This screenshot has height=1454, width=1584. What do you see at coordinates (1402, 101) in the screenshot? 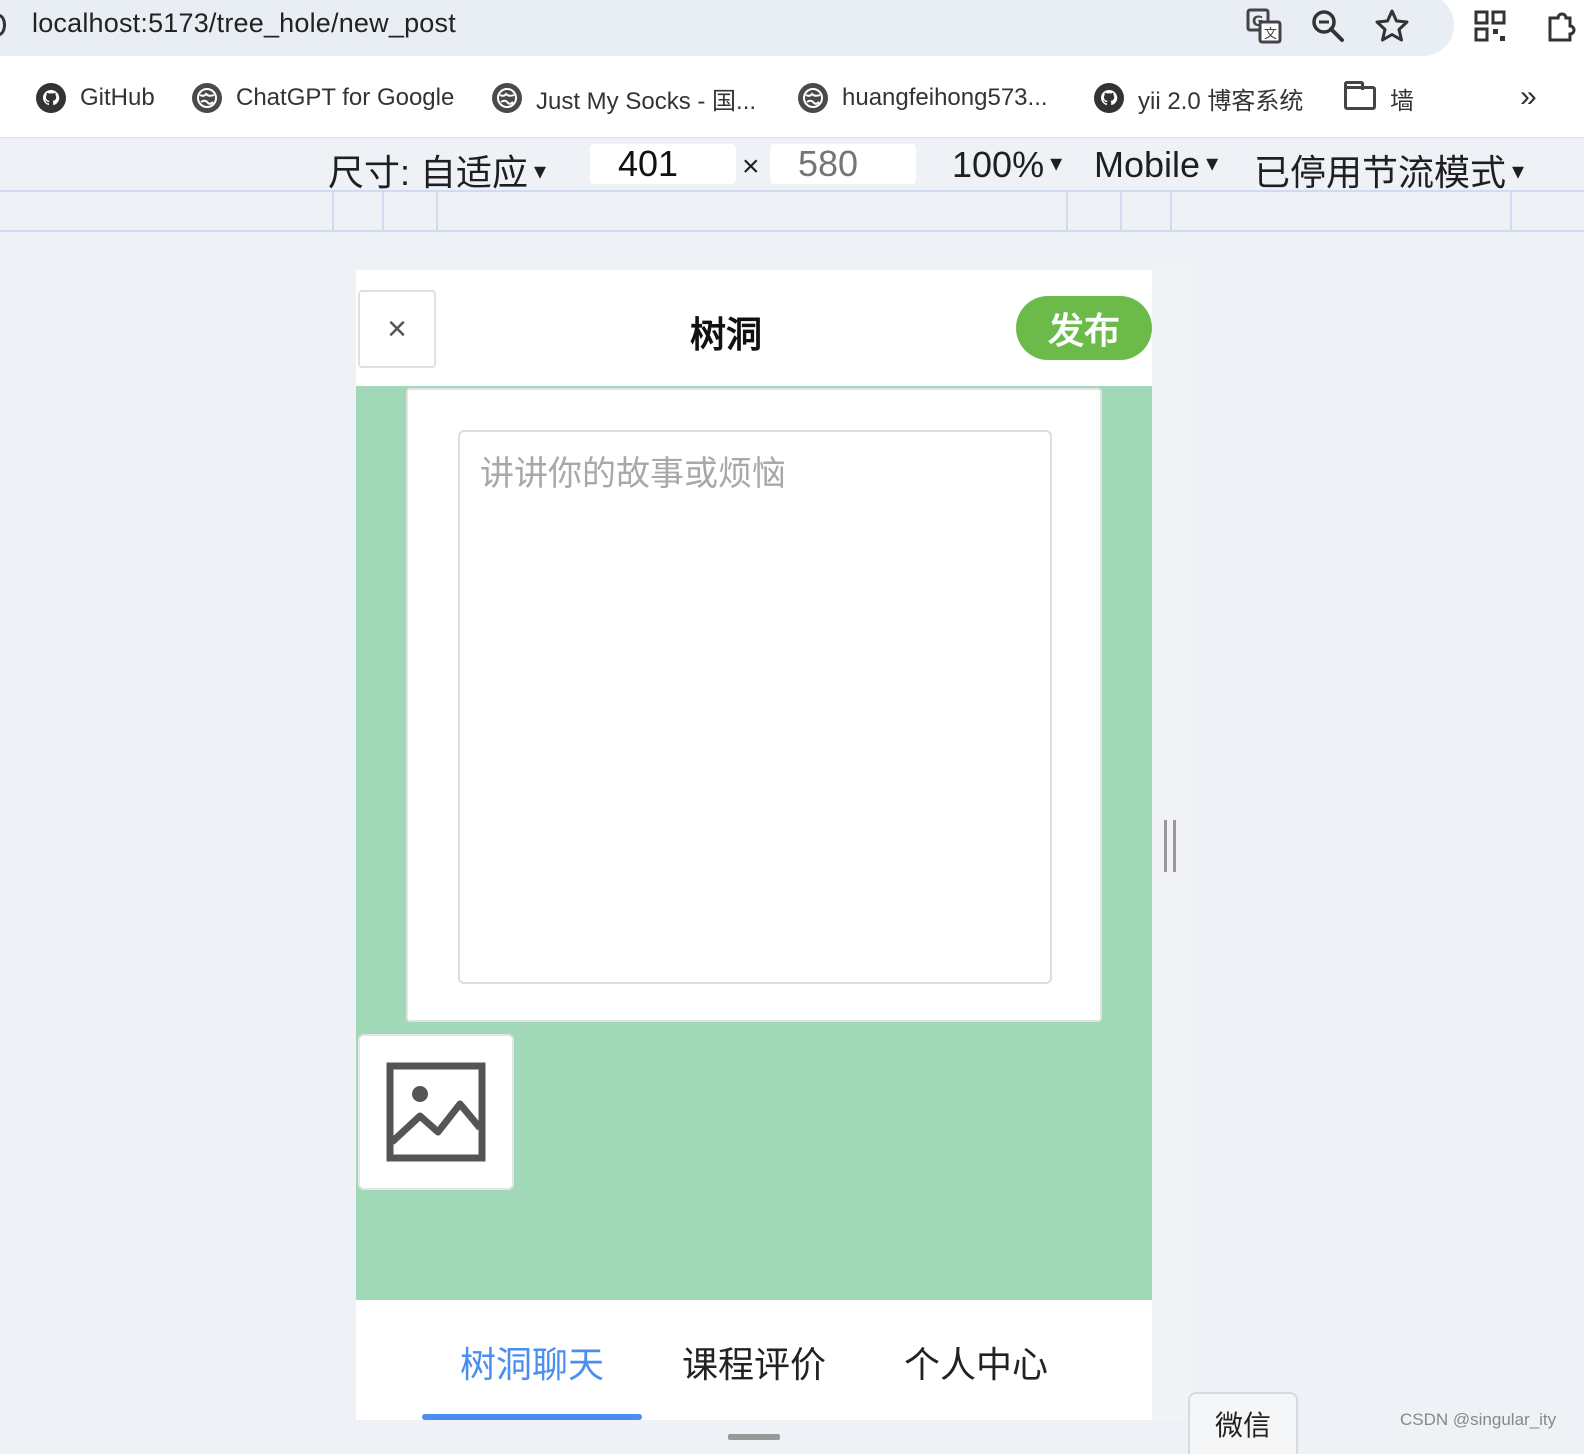
I see `bookmark-label: 墙` at bounding box center [1402, 101].